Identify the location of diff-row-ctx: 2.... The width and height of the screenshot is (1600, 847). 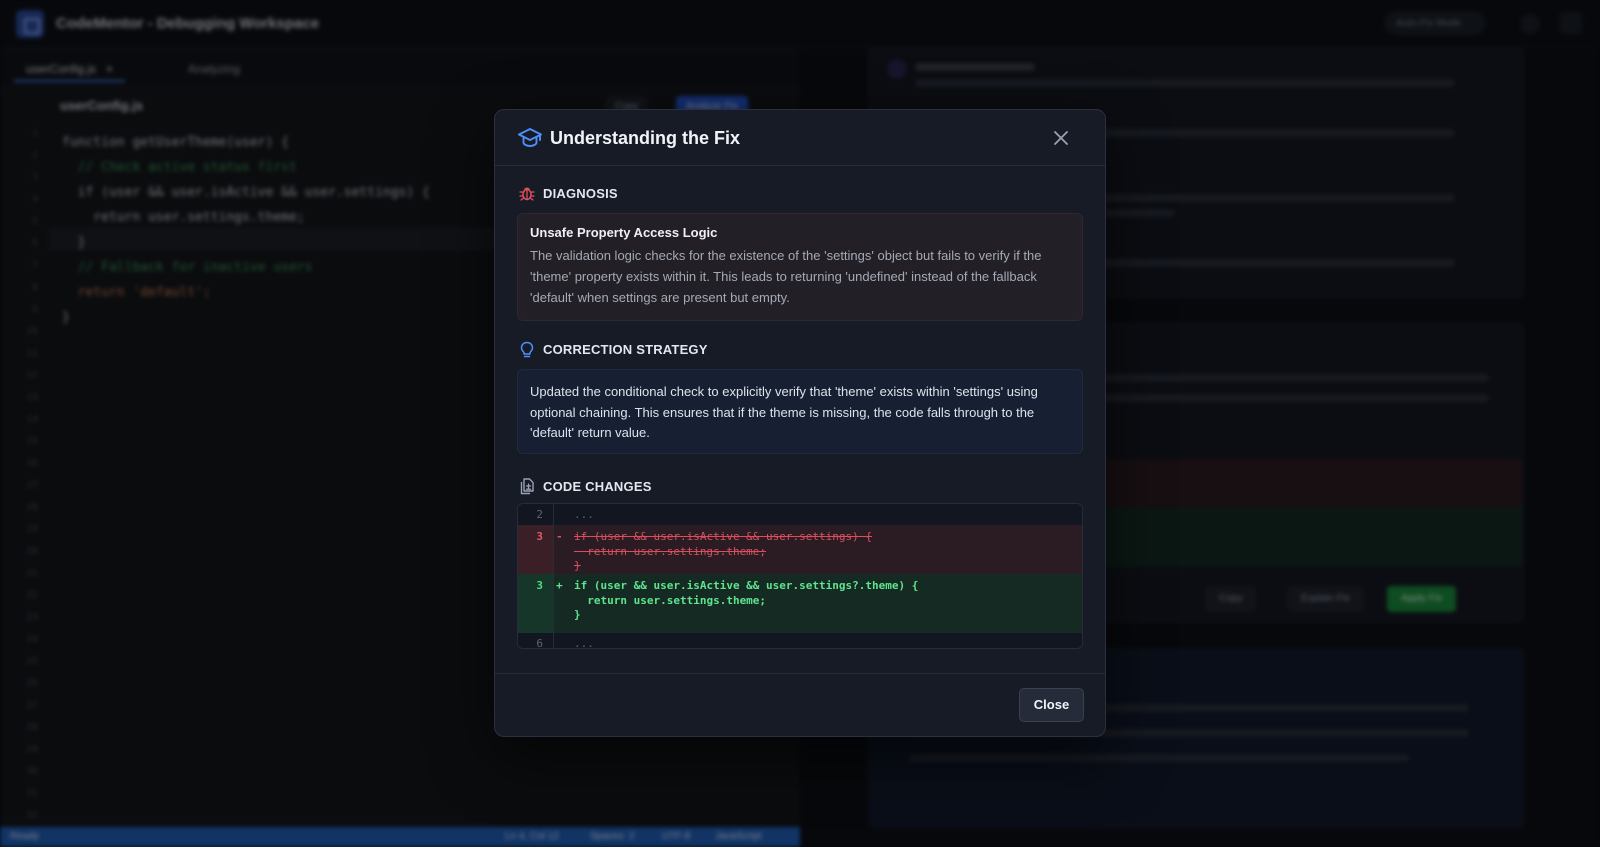
(800, 514).